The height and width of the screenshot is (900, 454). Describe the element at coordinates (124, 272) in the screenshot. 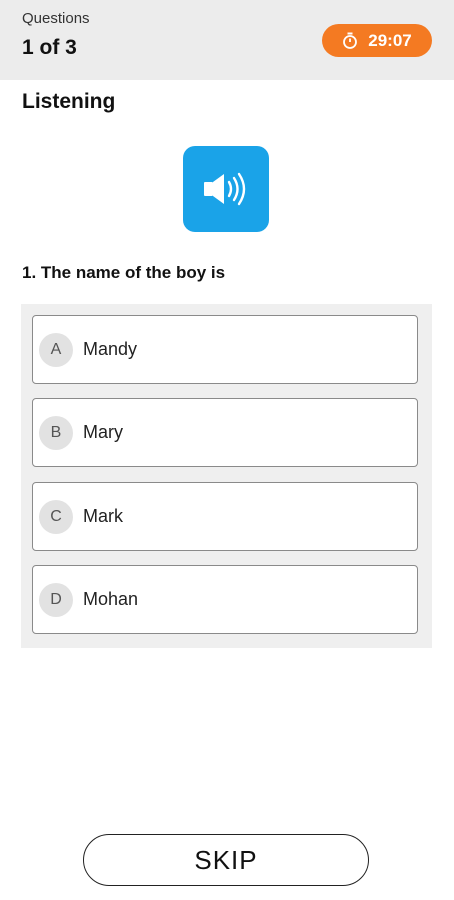

I see `question-text: 1. The name of the boy is` at that location.